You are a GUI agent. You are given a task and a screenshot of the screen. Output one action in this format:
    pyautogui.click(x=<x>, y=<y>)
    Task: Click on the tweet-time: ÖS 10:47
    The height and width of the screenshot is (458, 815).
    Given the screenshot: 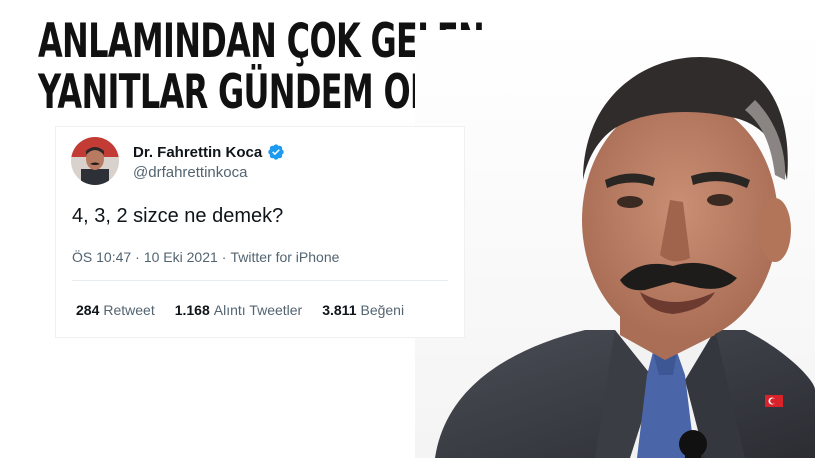 What is the action you would take?
    pyautogui.click(x=101, y=257)
    